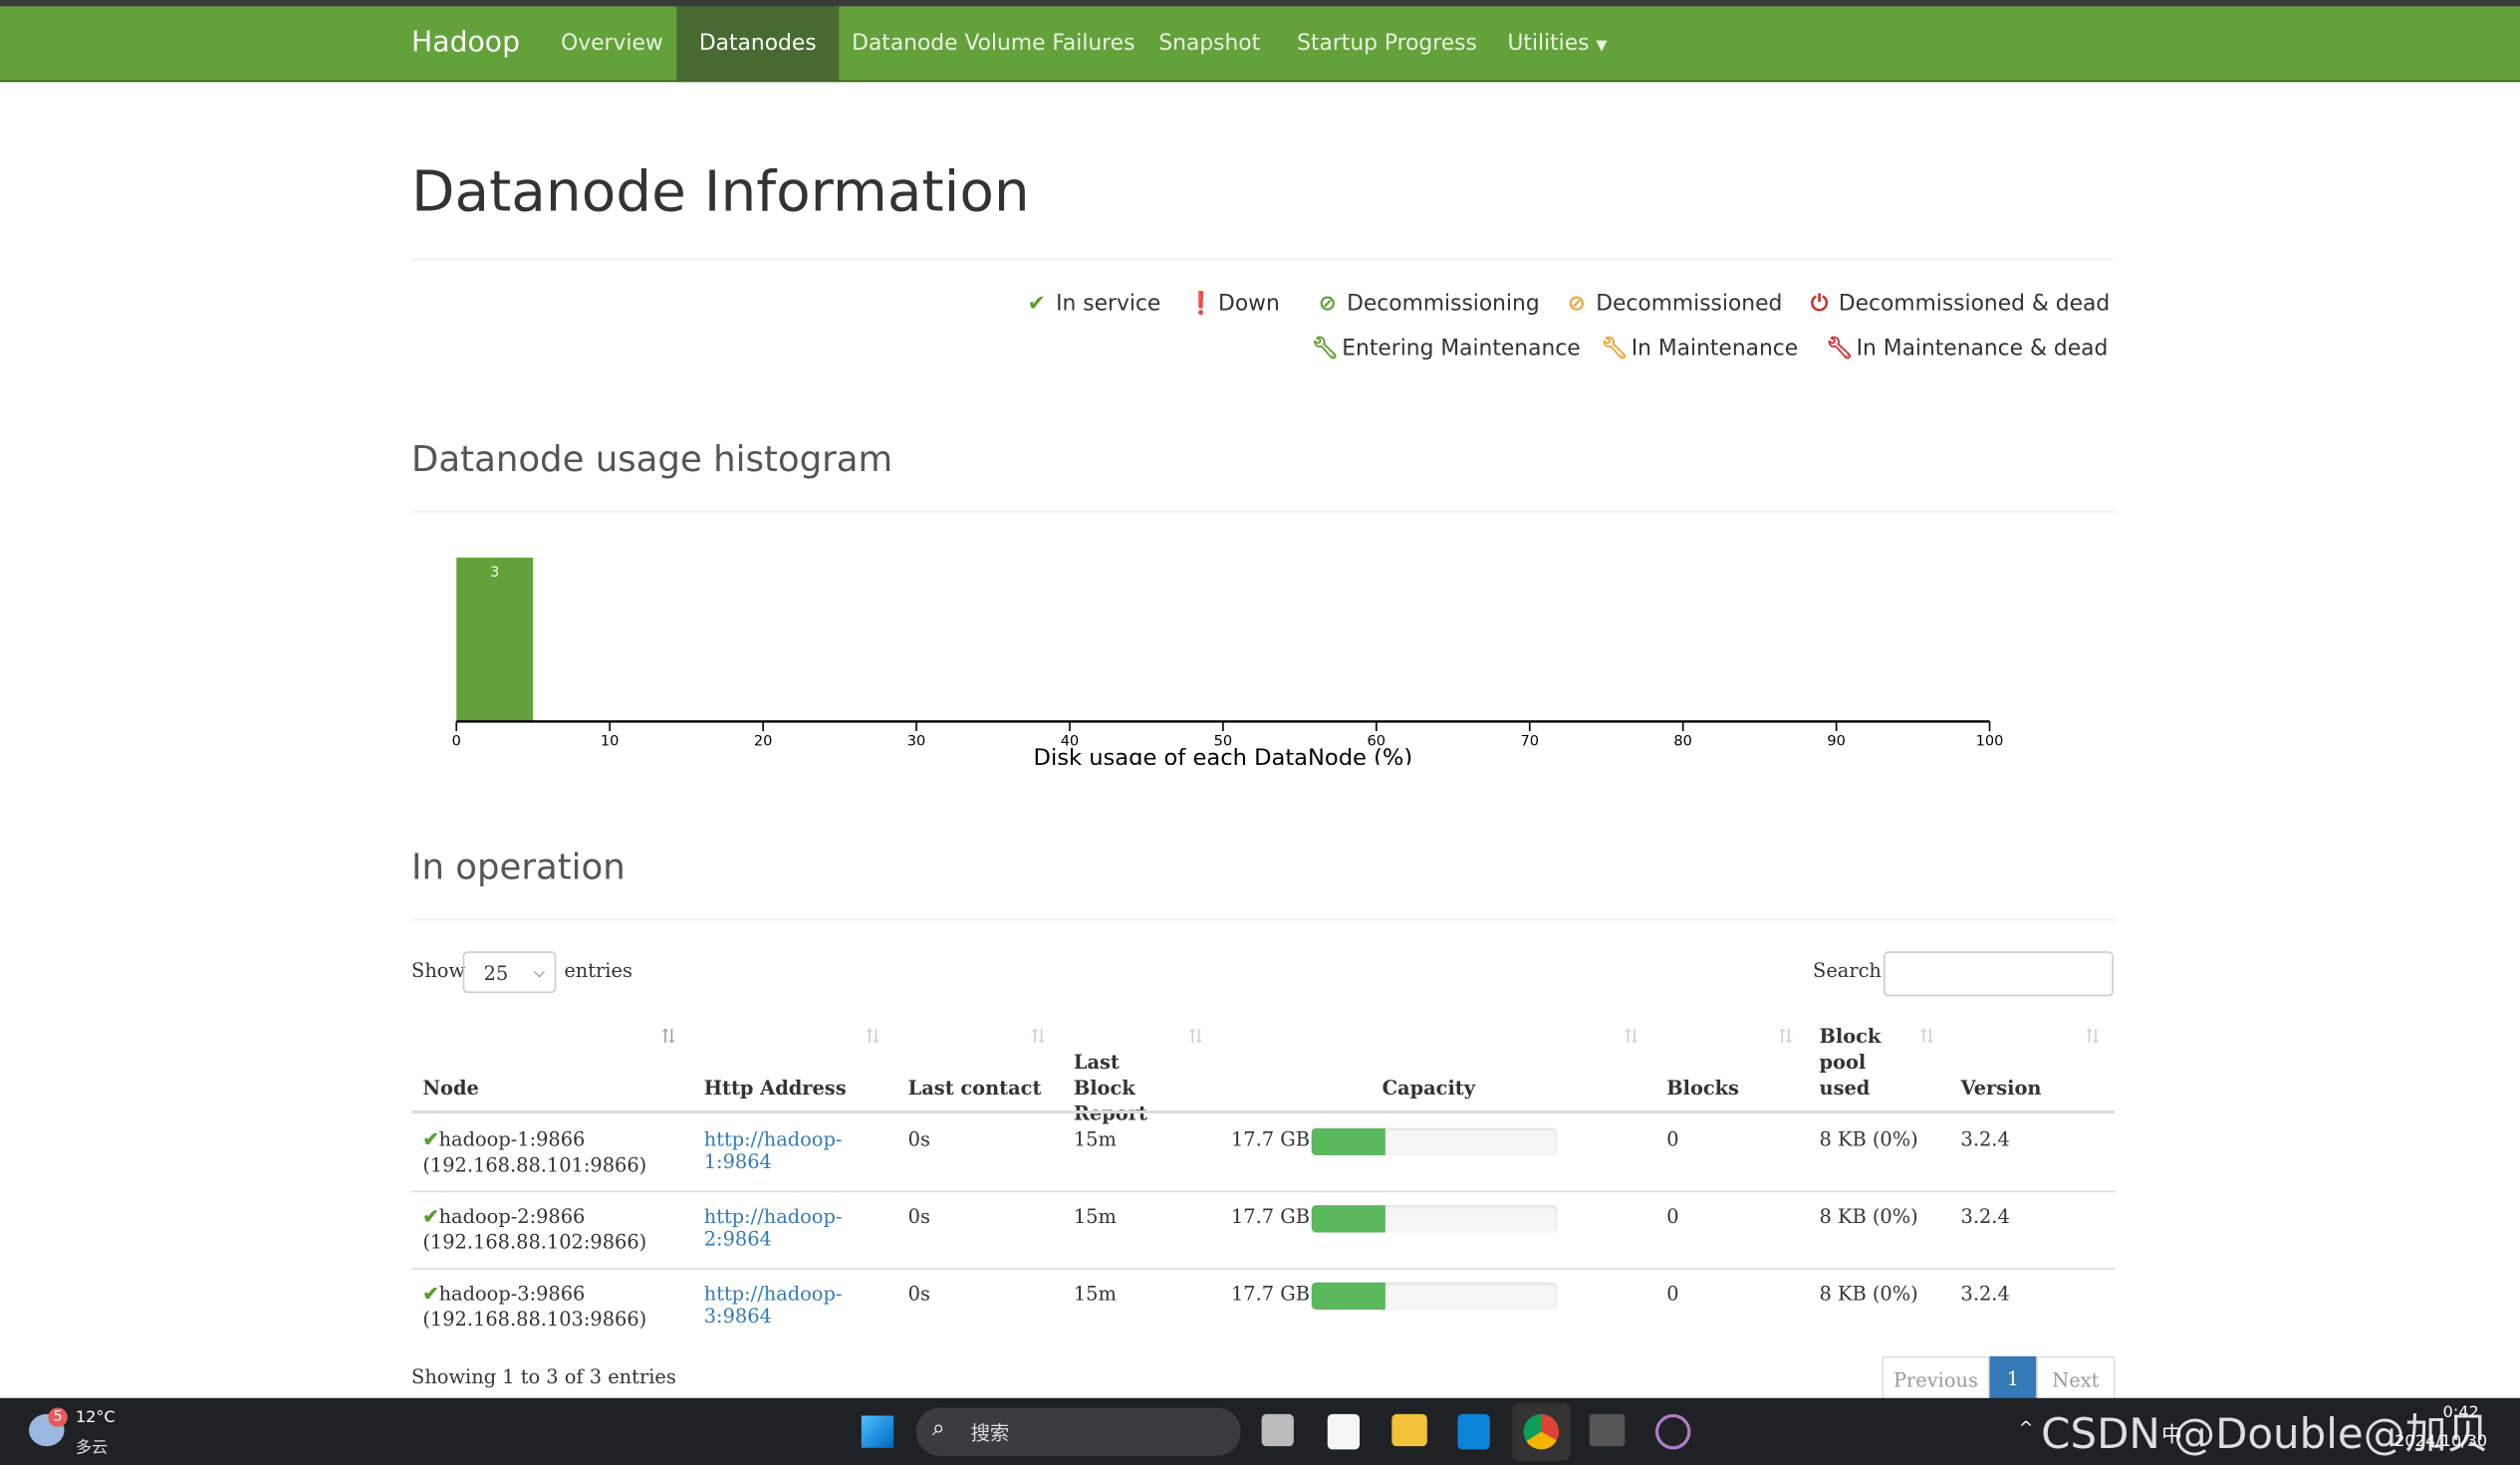 This screenshot has width=2520, height=1465. I want to click on legend-in-service: ✔ In service, so click(1093, 304).